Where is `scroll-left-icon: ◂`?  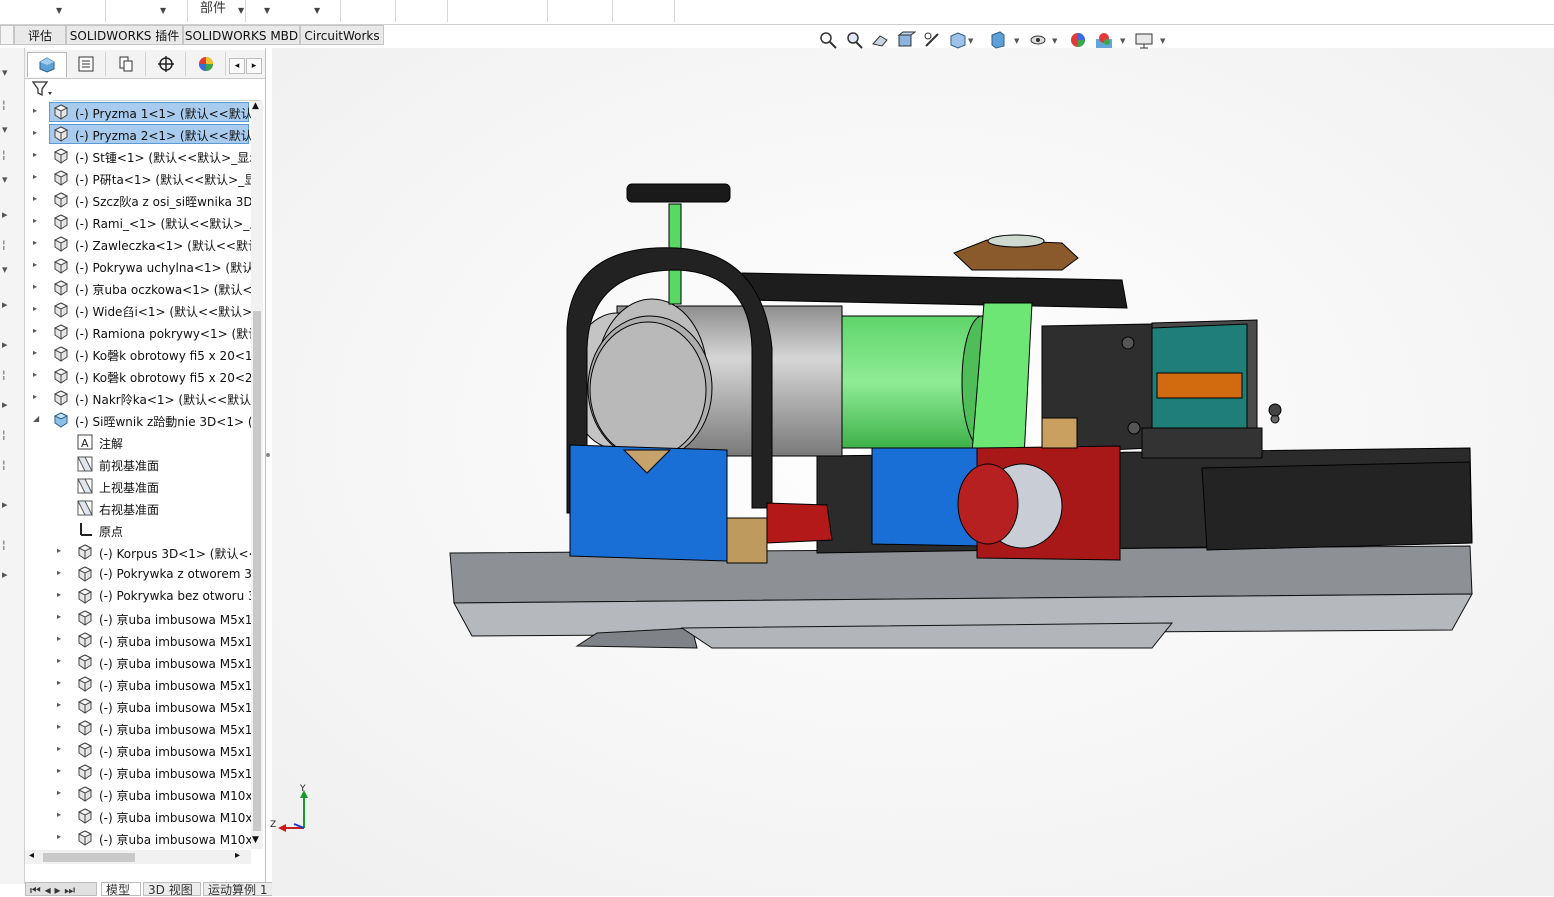 scroll-left-icon: ◂ is located at coordinates (31, 855).